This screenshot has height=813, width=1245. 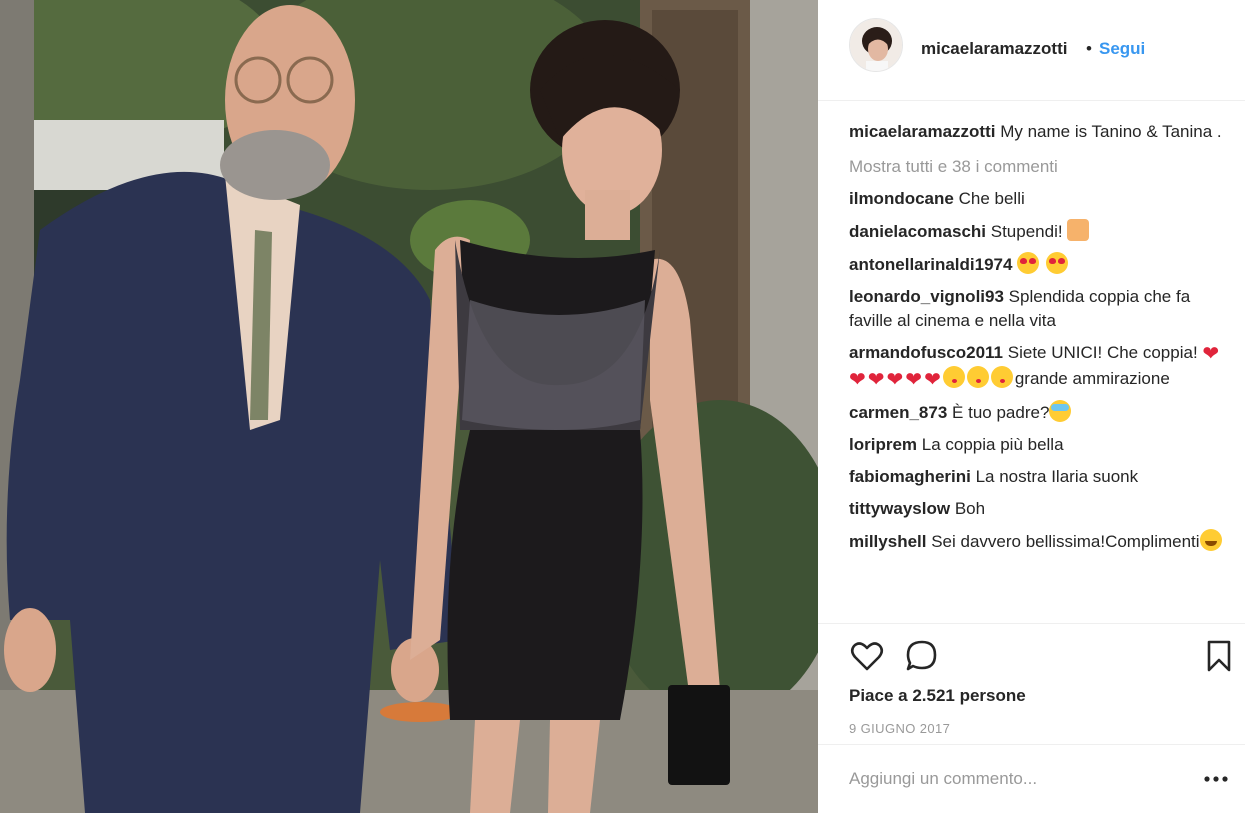 What do you see at coordinates (898, 412) in the screenshot?
I see `comment-username: carmen_873` at bounding box center [898, 412].